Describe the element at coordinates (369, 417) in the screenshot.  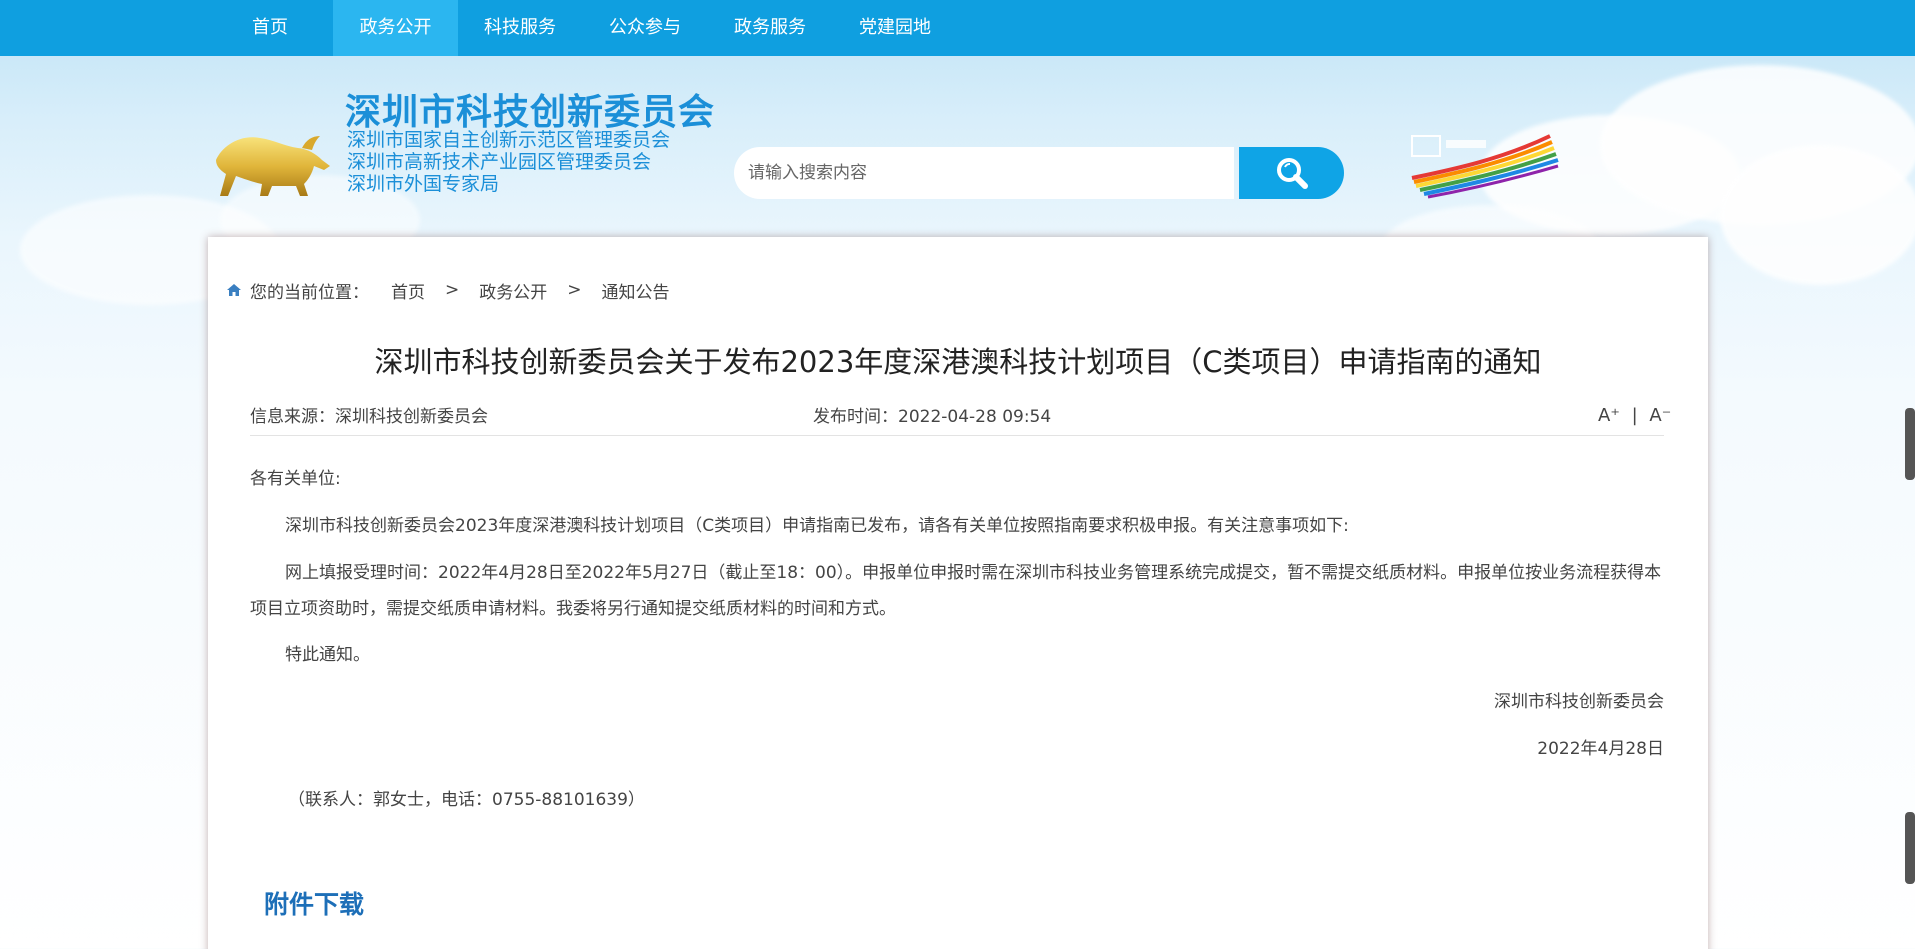
I see `article-source: 信息来源：深圳科技创新委员会` at that location.